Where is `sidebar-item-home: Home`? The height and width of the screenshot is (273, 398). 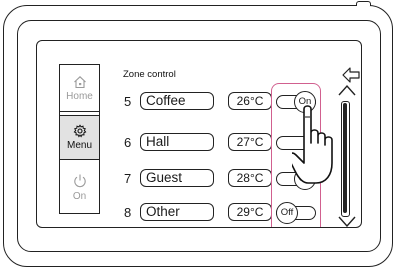 sidebar-item-home: Home is located at coordinates (79, 88).